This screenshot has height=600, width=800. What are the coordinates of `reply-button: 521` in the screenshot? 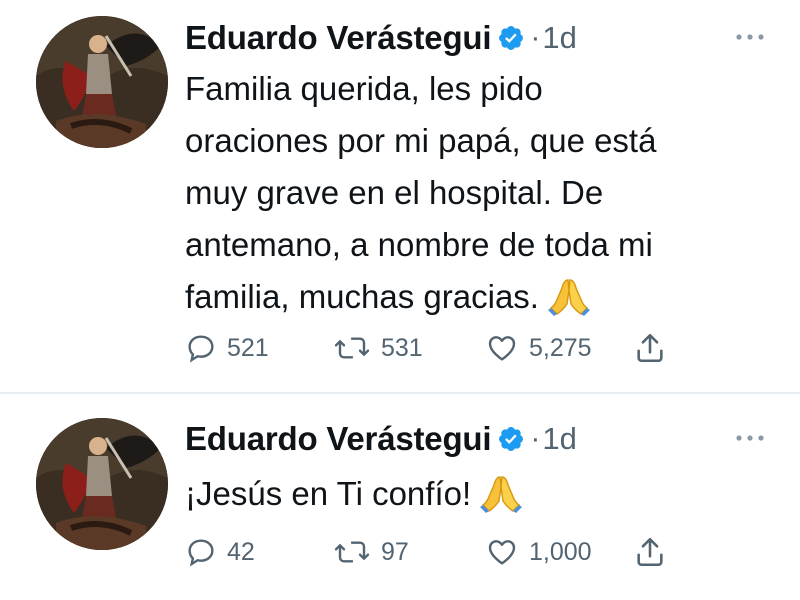 It's located at (227, 348).